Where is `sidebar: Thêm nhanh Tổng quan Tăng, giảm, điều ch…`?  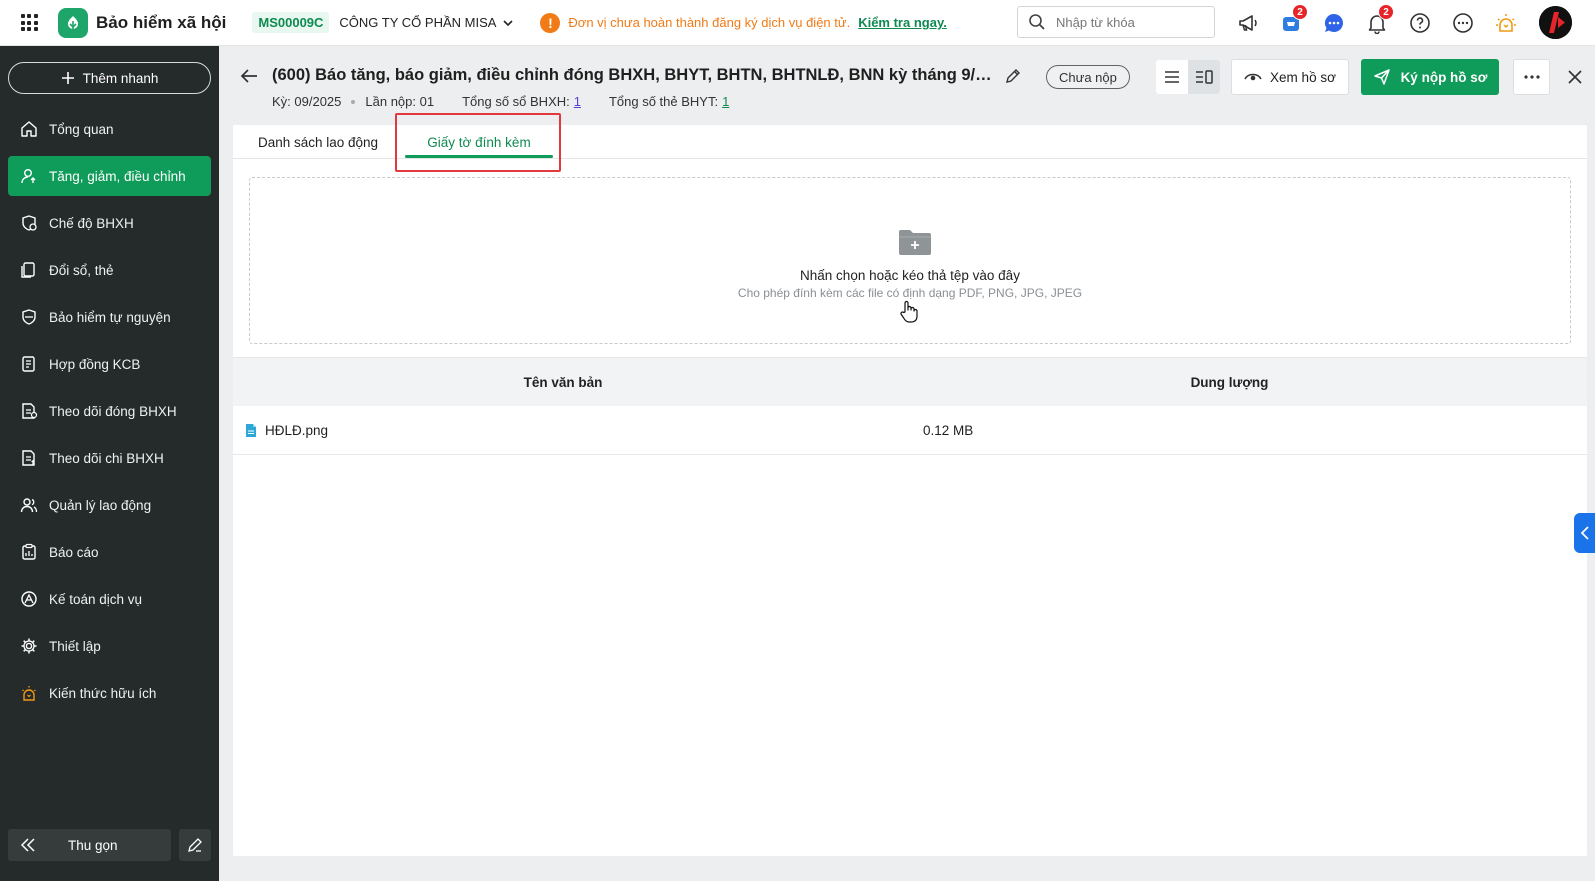
sidebar: Thêm nhanh Tổng quan Tăng, giảm, điều ch… is located at coordinates (109, 463).